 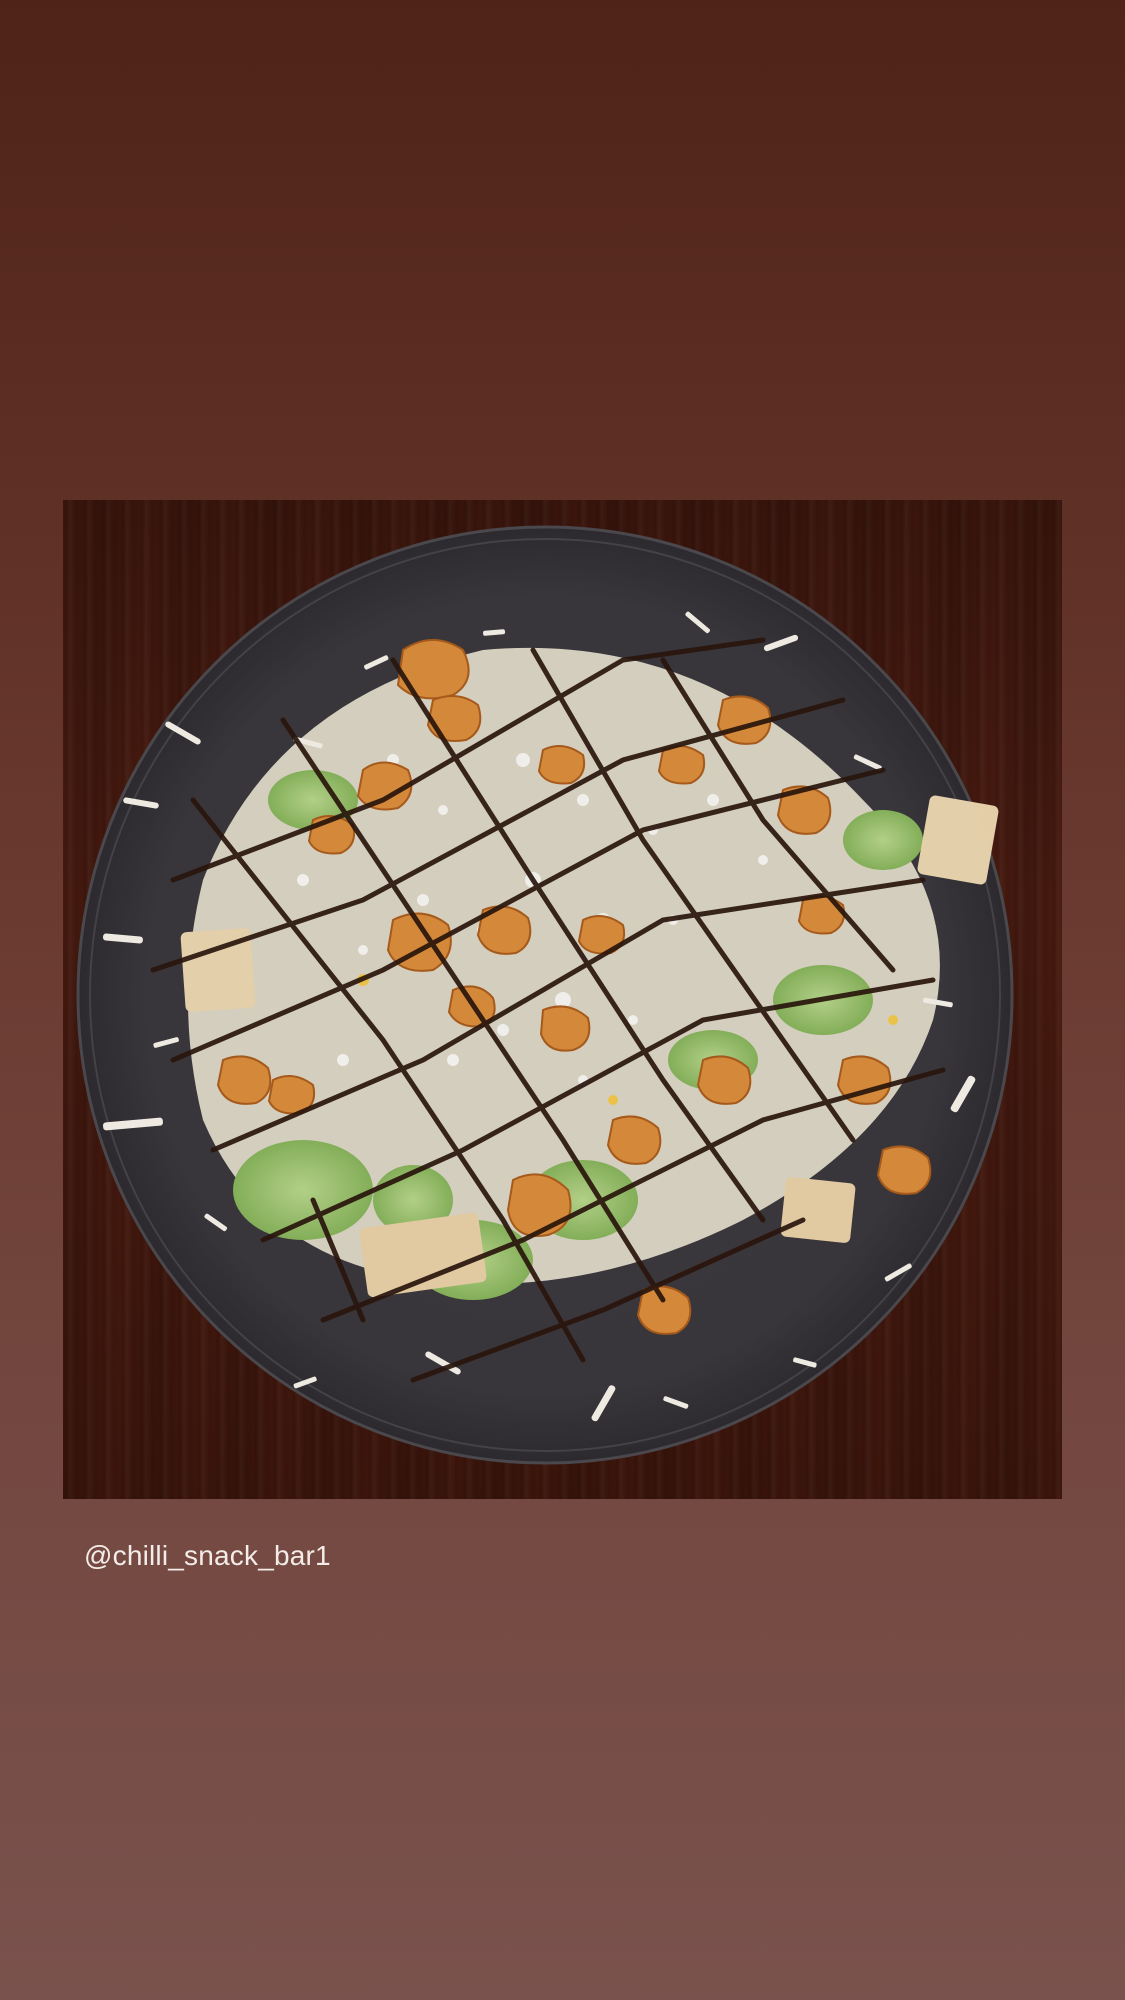 What do you see at coordinates (207, 1556) in the screenshot?
I see `user-mention-sticker: @chilli_snack_bar1` at bounding box center [207, 1556].